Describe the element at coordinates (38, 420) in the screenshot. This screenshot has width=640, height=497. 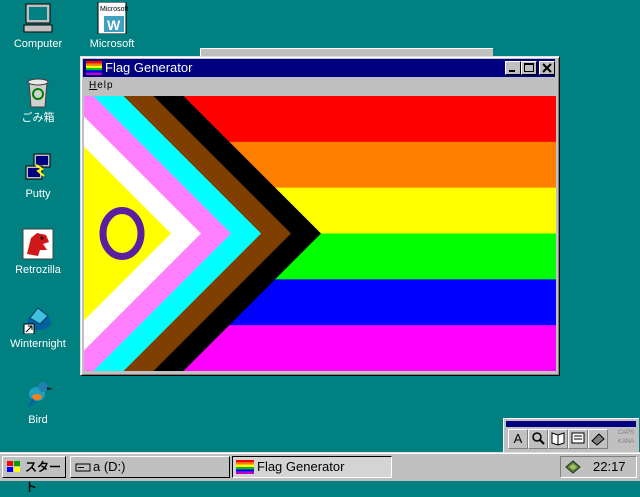
I see `desktop-icon-label: Bird` at that location.